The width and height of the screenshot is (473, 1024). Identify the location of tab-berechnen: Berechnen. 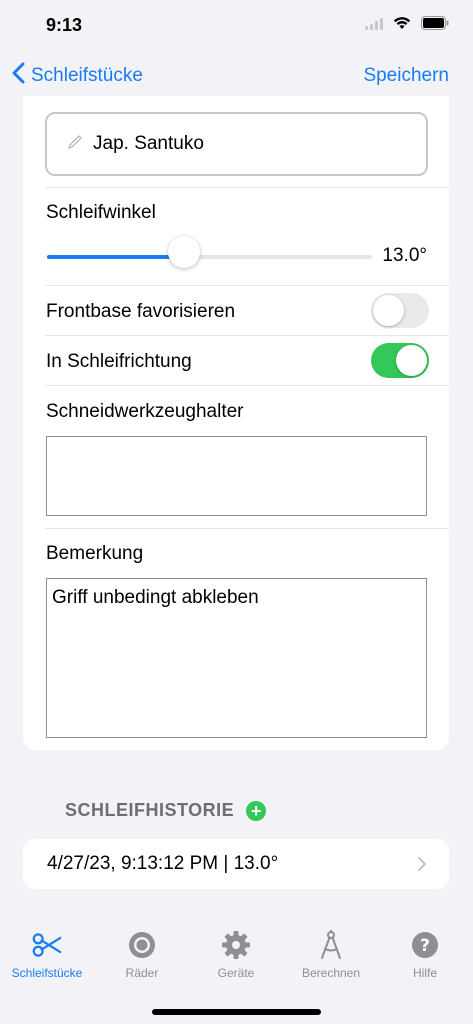
(331, 955).